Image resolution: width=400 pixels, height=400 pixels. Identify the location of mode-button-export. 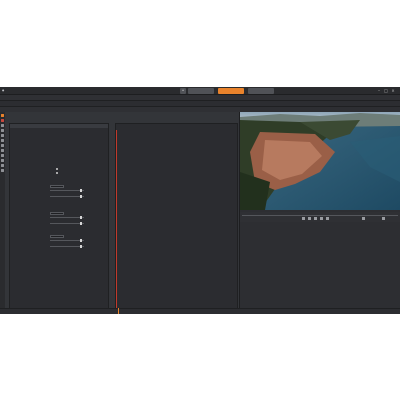
(261, 91).